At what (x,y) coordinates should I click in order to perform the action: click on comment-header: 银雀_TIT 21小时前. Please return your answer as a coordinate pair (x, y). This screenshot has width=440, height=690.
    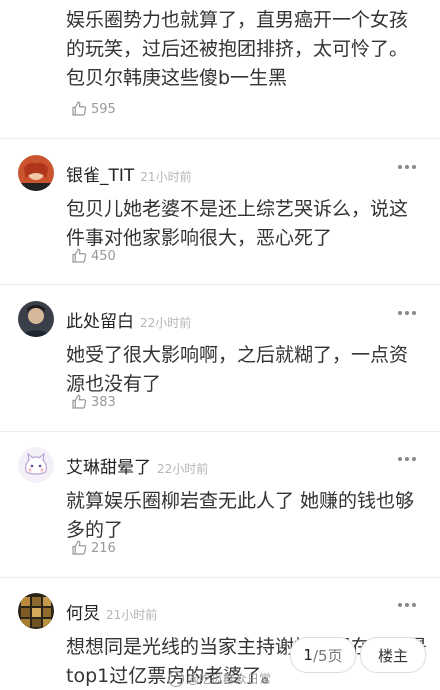
    Looking at the image, I should click on (129, 173).